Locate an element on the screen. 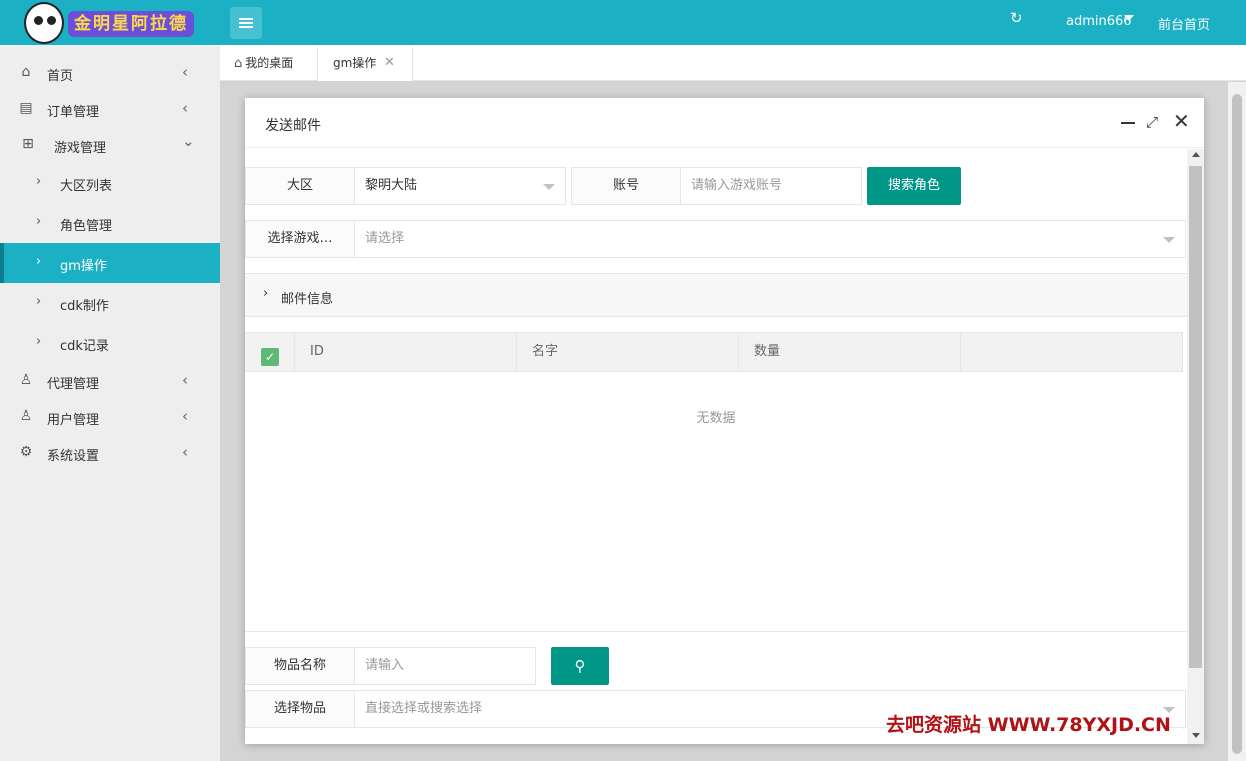 The width and height of the screenshot is (1246, 761). dialog-scrollbar is located at coordinates (1195, 446).